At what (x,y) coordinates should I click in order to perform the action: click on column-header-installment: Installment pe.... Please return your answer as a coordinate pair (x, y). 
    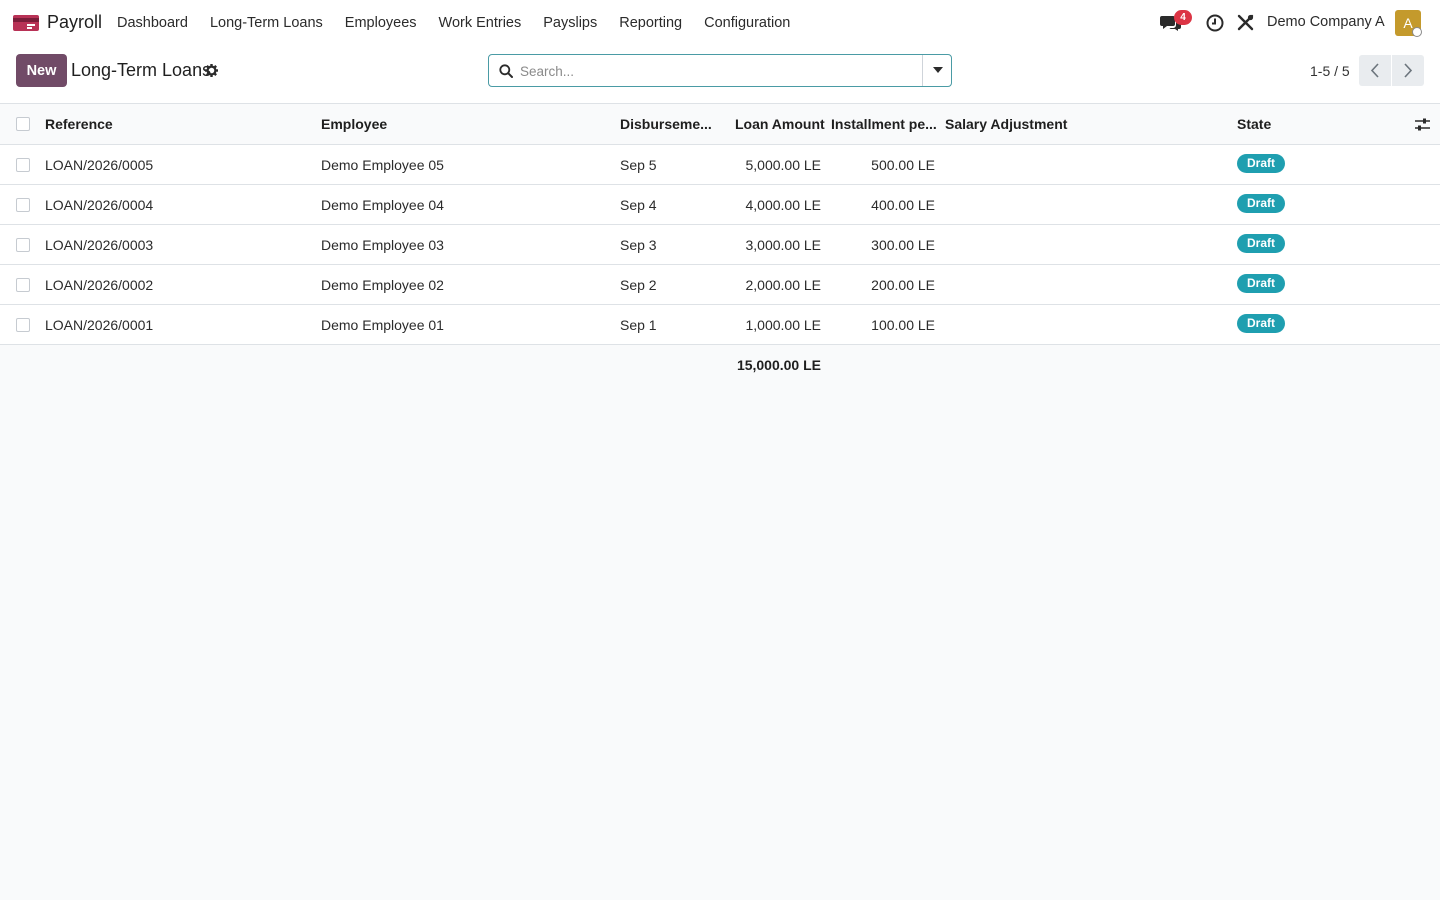
    Looking at the image, I should click on (884, 124).